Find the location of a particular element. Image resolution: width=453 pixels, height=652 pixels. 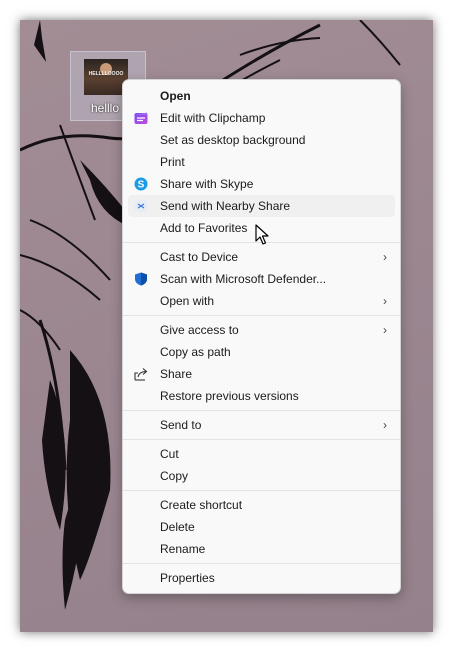

menu-item-give-access-to: Give access to › is located at coordinates (261, 330).